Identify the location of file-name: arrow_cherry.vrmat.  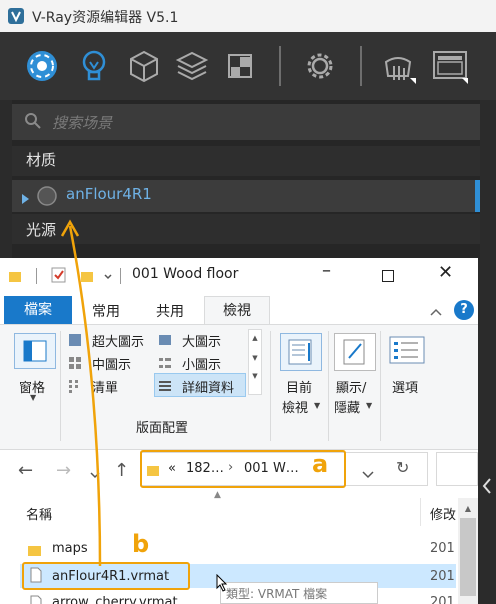
(115, 599).